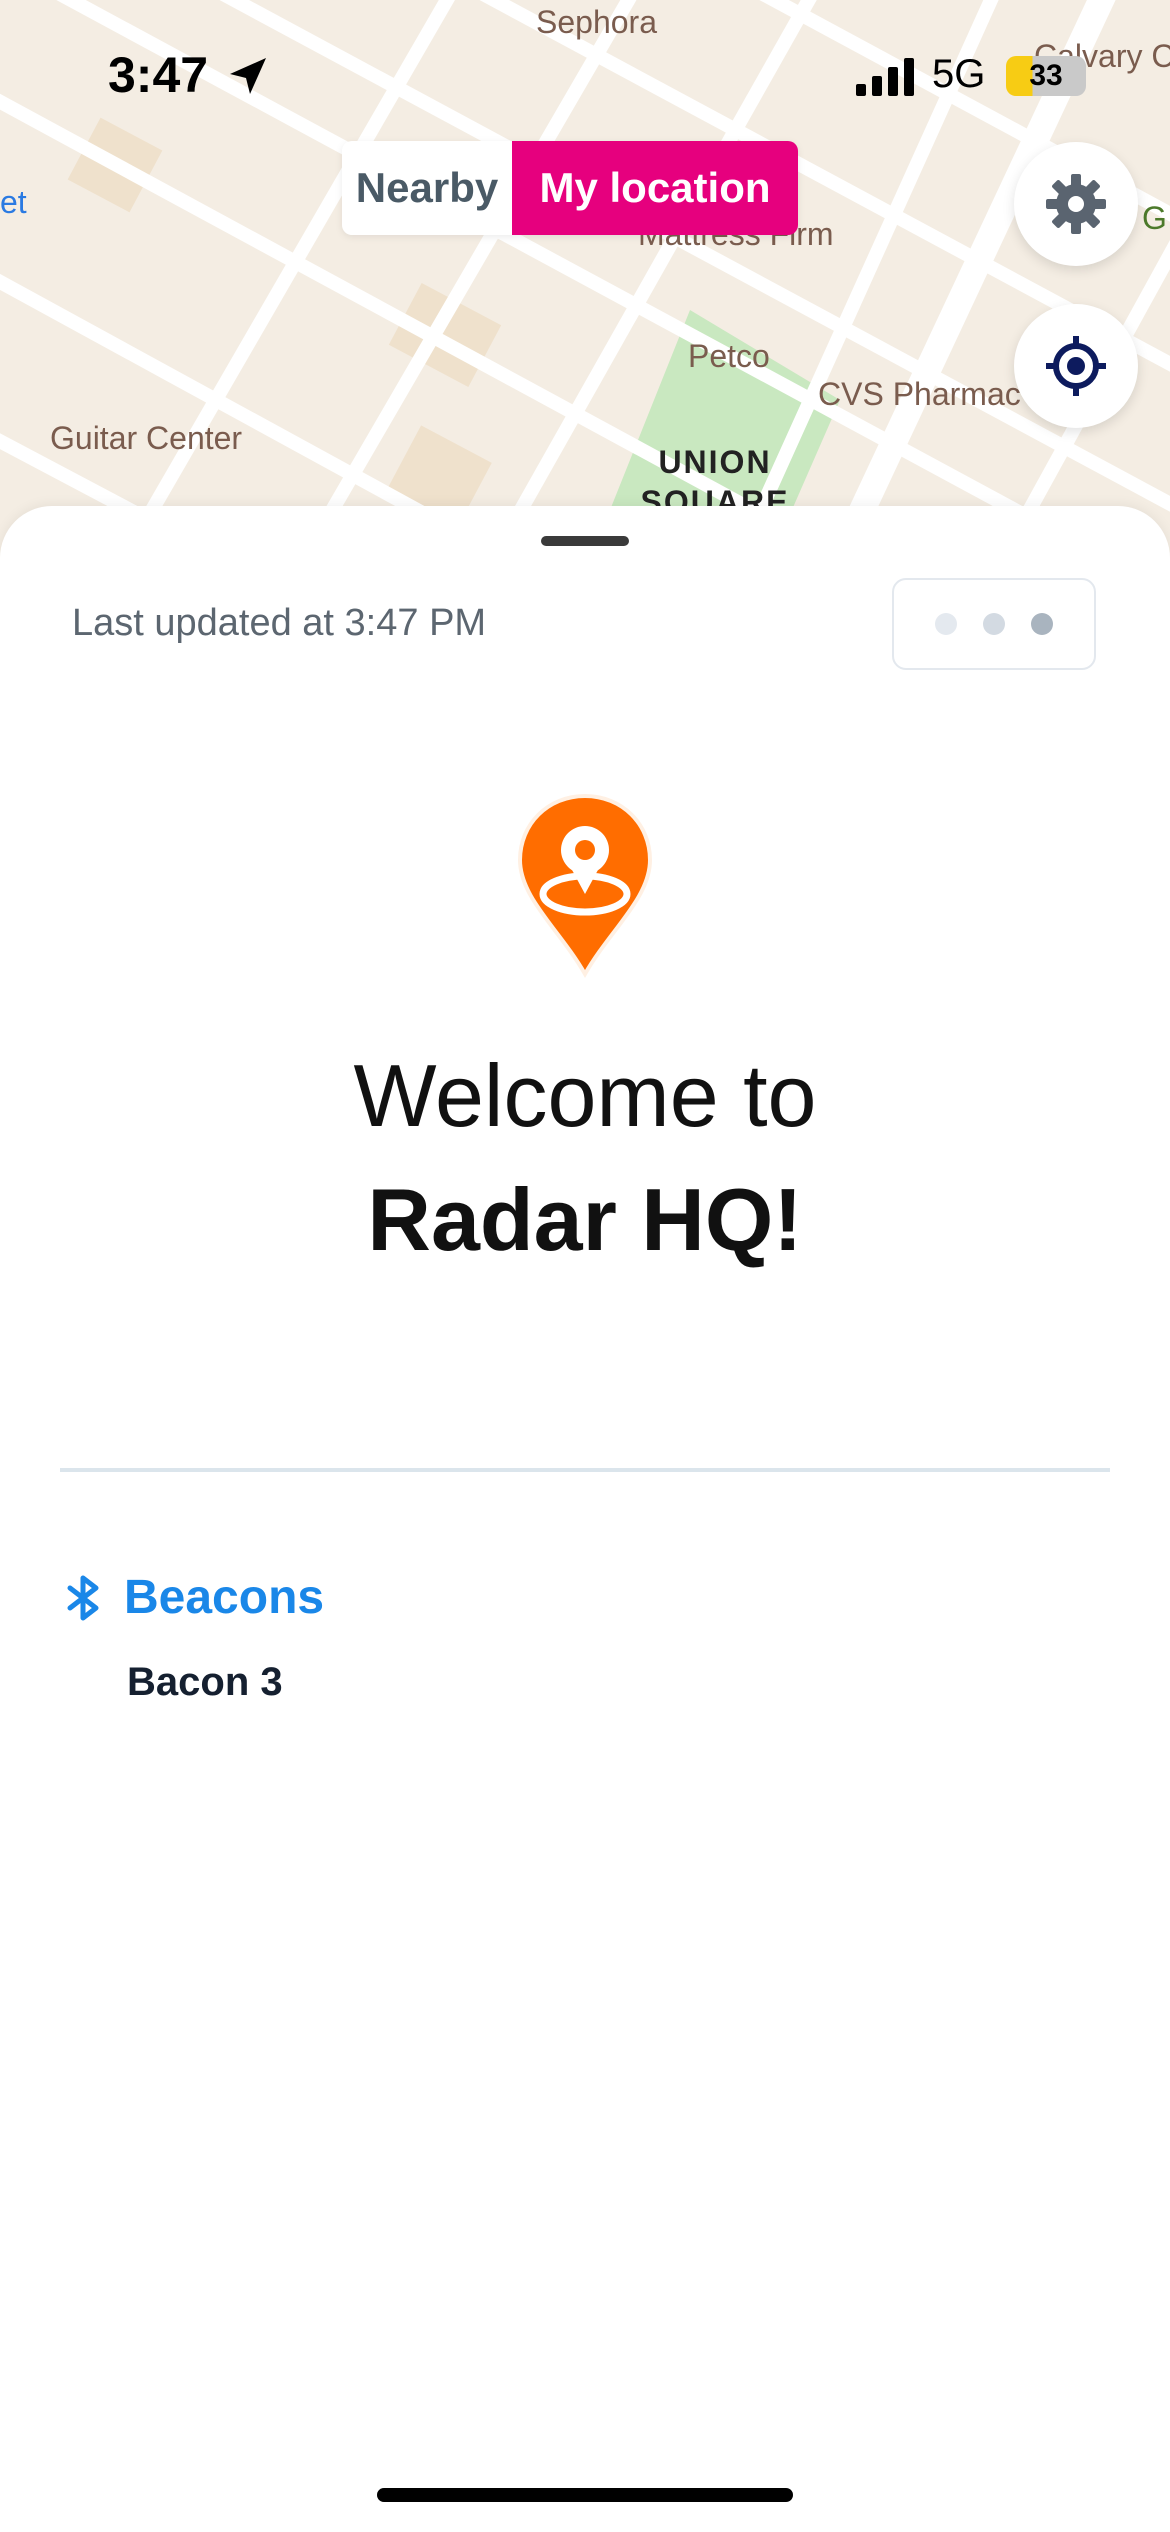 This screenshot has height=2532, width=1170. I want to click on battery-icon: 33, so click(1046, 76).